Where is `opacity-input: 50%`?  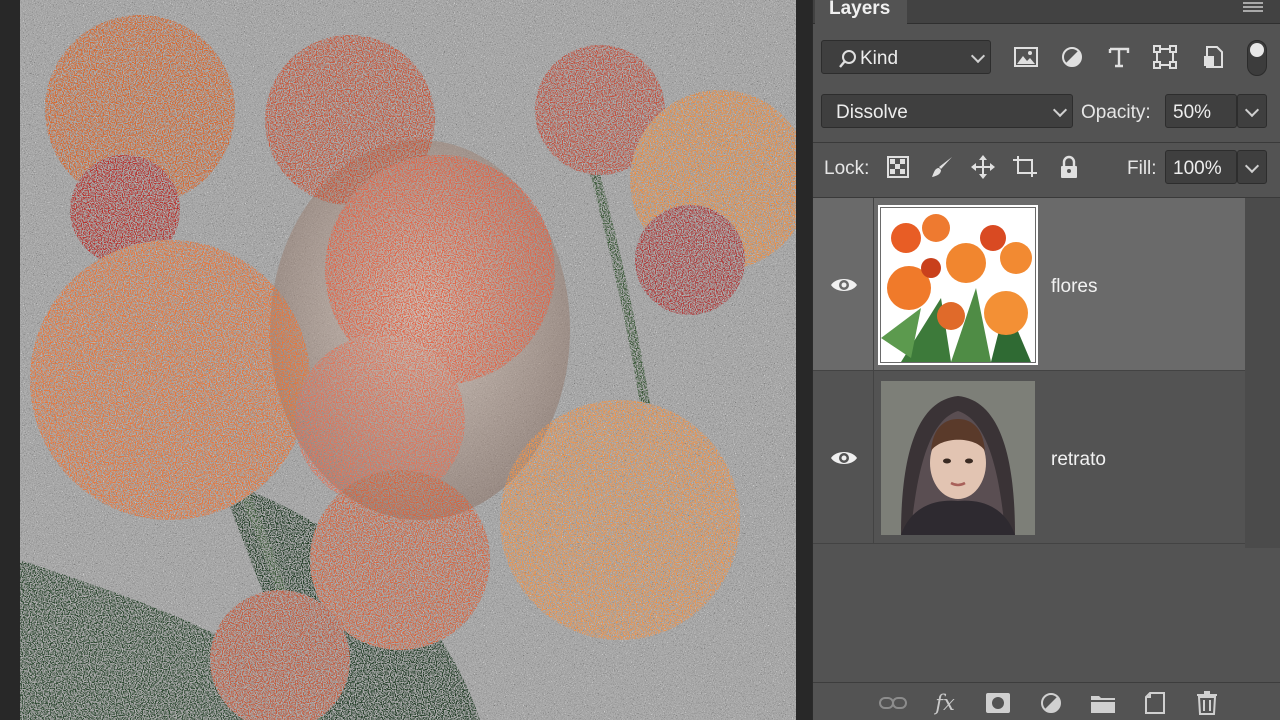
opacity-input: 50% is located at coordinates (1201, 111).